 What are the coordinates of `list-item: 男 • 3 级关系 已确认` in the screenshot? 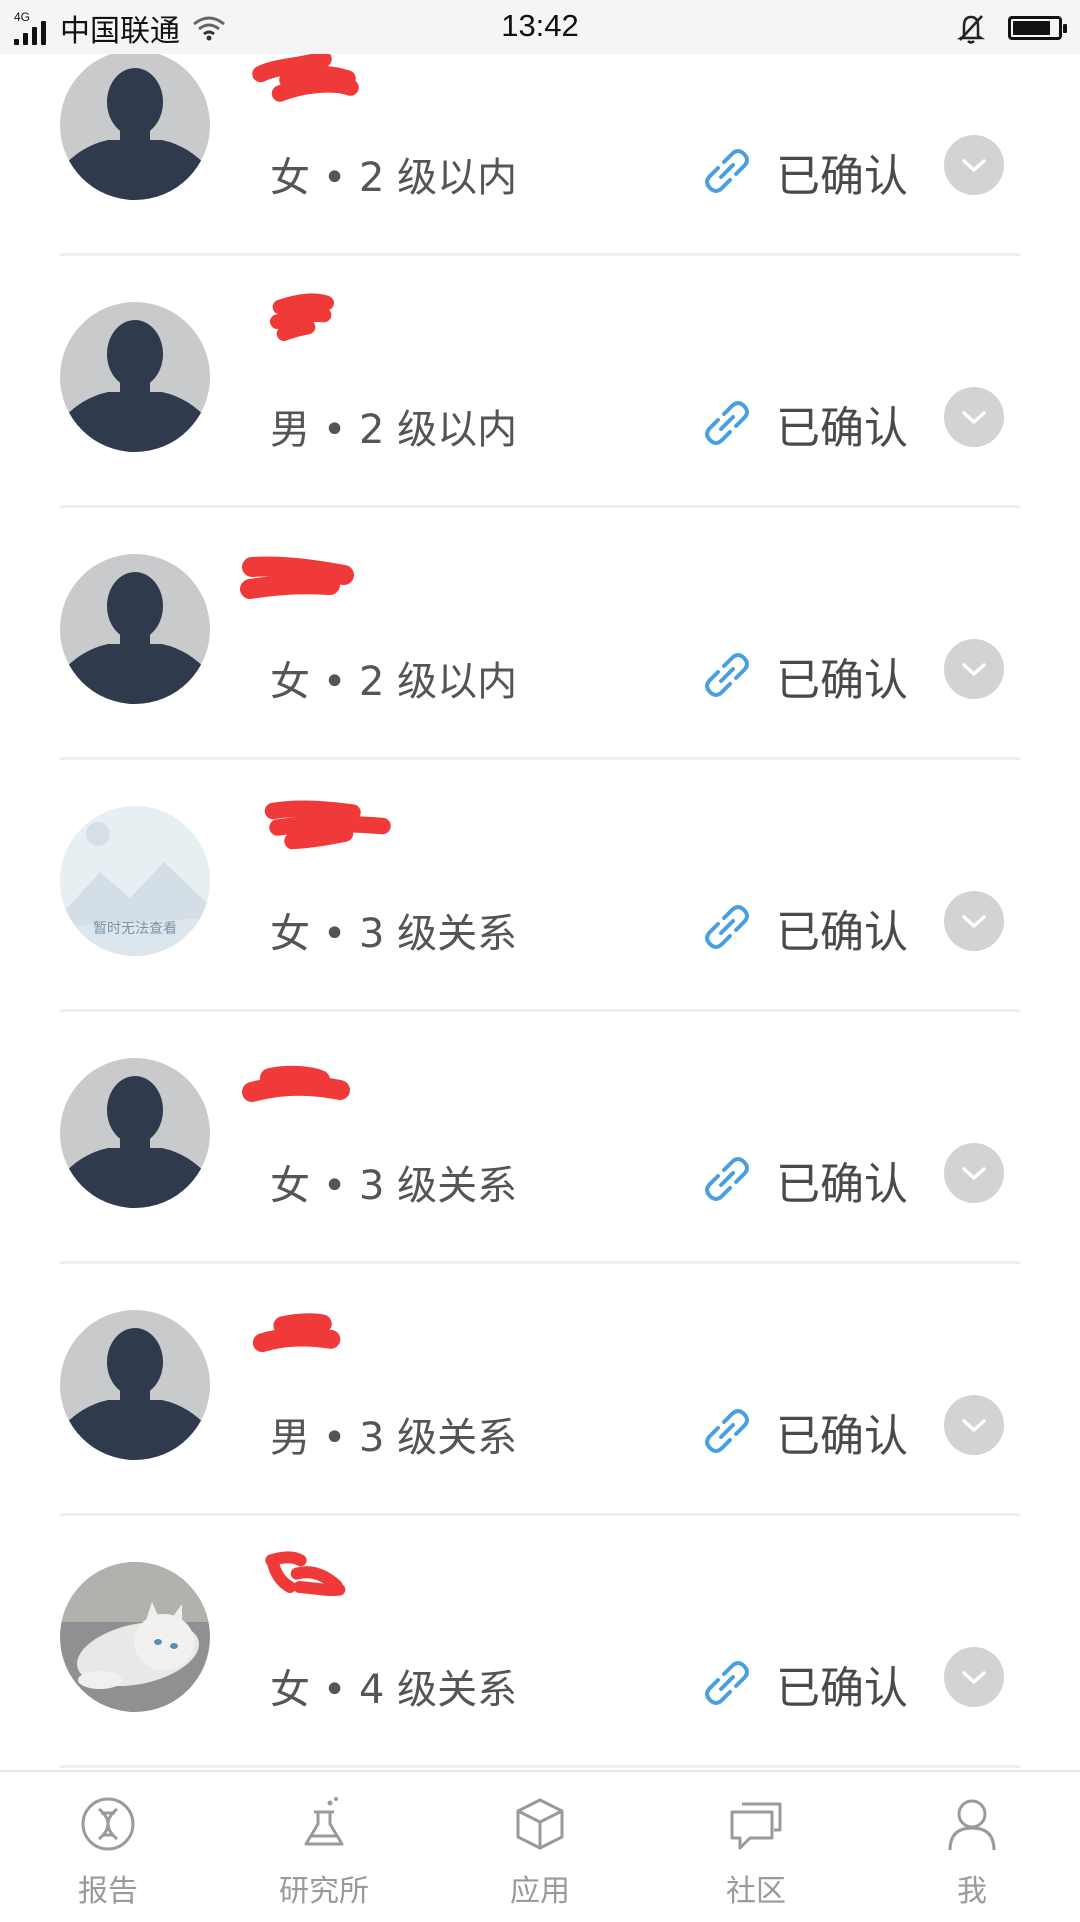 It's located at (540, 1388).